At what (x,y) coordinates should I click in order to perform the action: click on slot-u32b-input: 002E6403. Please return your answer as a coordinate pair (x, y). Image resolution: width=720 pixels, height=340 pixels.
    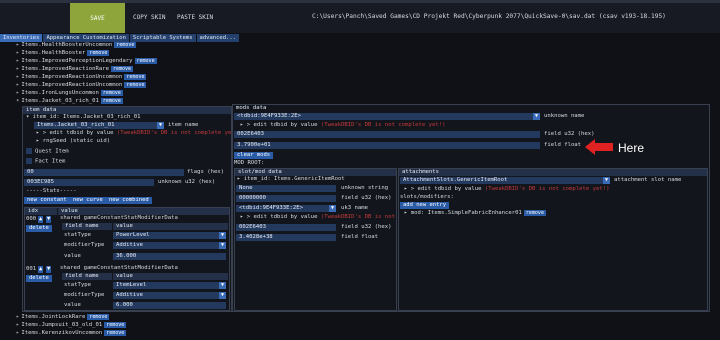
    Looking at the image, I should click on (286, 227).